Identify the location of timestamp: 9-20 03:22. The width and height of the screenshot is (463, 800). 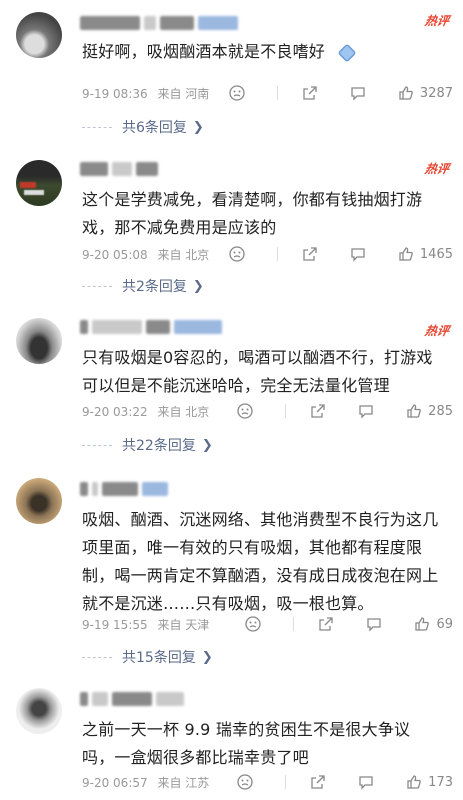
(115, 411).